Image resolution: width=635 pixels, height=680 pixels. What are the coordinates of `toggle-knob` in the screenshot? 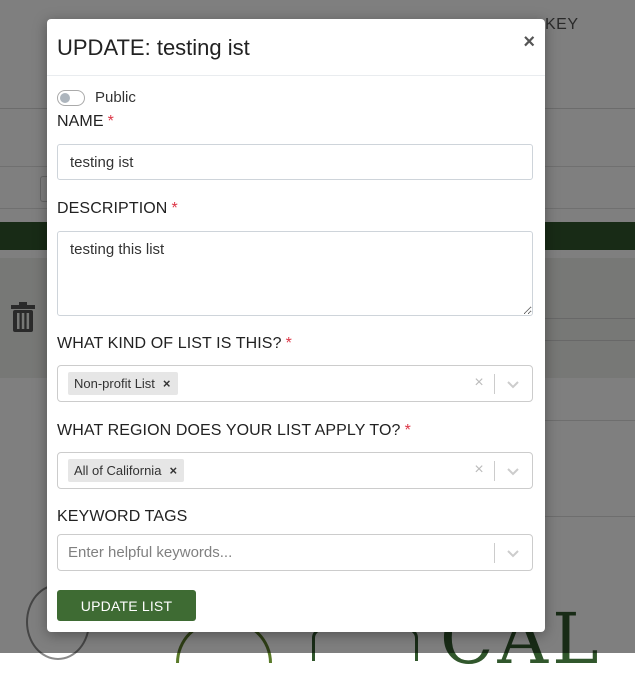 It's located at (65, 97).